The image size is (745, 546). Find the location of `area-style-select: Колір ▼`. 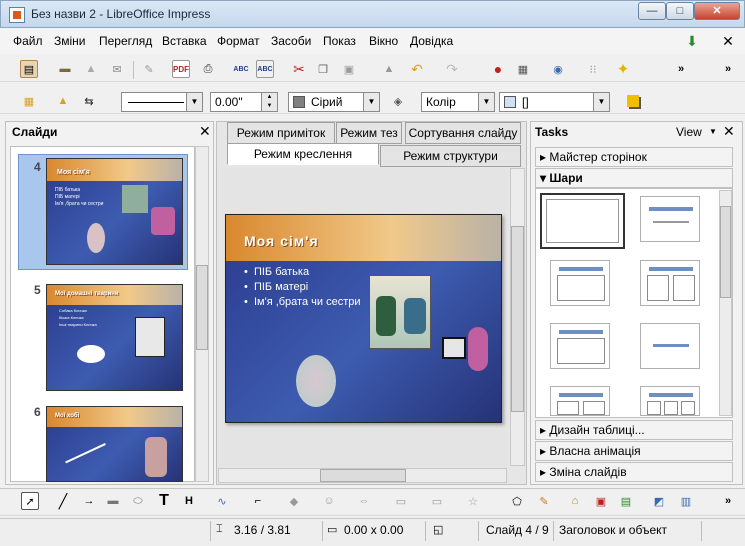

area-style-select: Колір ▼ is located at coordinates (458, 102).